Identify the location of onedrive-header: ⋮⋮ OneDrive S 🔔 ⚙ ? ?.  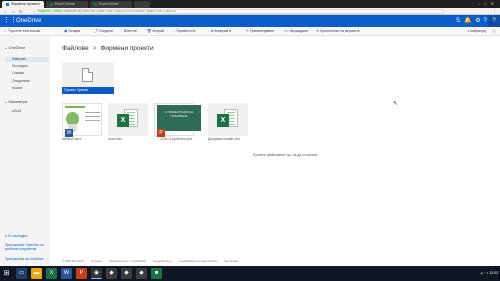
(250, 21).